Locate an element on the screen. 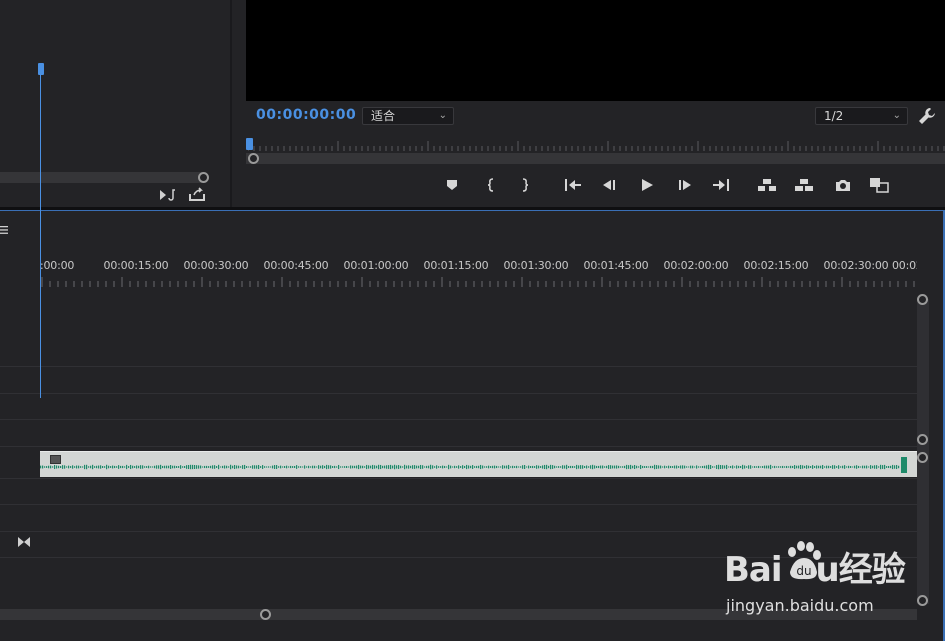 Image resolution: width=945 pixels, height=641 pixels. playhead-timecode: 00:00:00:00 is located at coordinates (306, 115).